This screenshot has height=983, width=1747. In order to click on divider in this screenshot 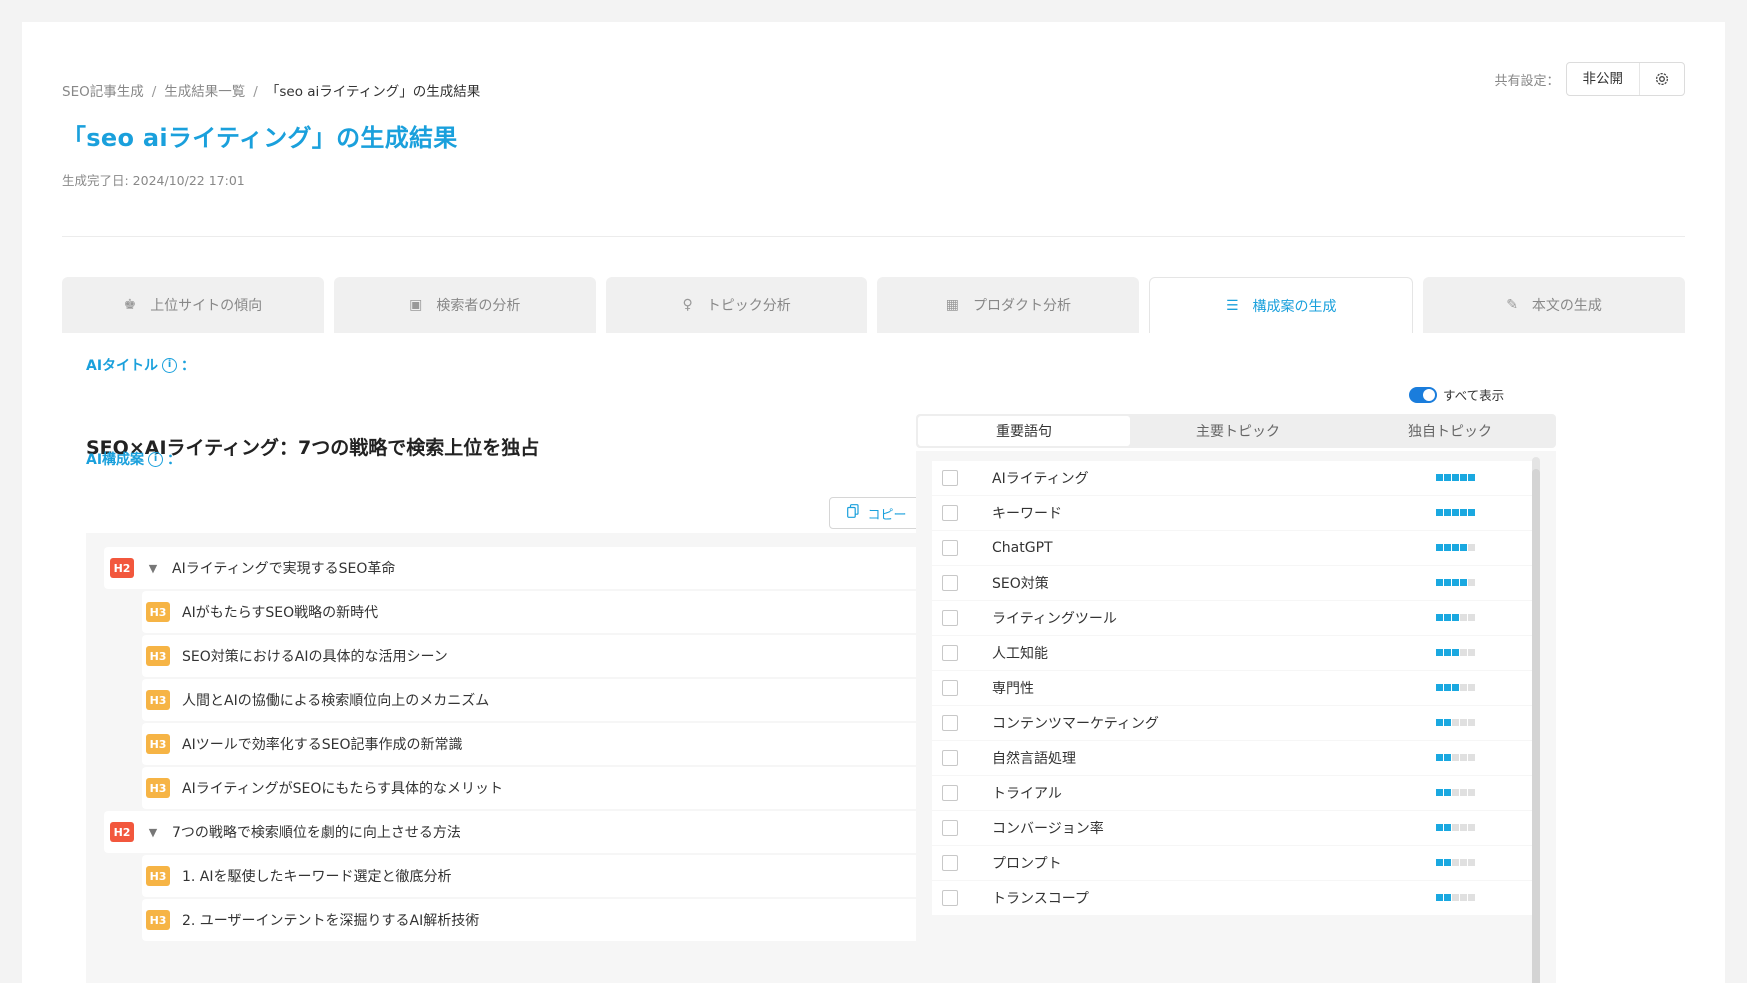, I will do `click(873, 236)`.